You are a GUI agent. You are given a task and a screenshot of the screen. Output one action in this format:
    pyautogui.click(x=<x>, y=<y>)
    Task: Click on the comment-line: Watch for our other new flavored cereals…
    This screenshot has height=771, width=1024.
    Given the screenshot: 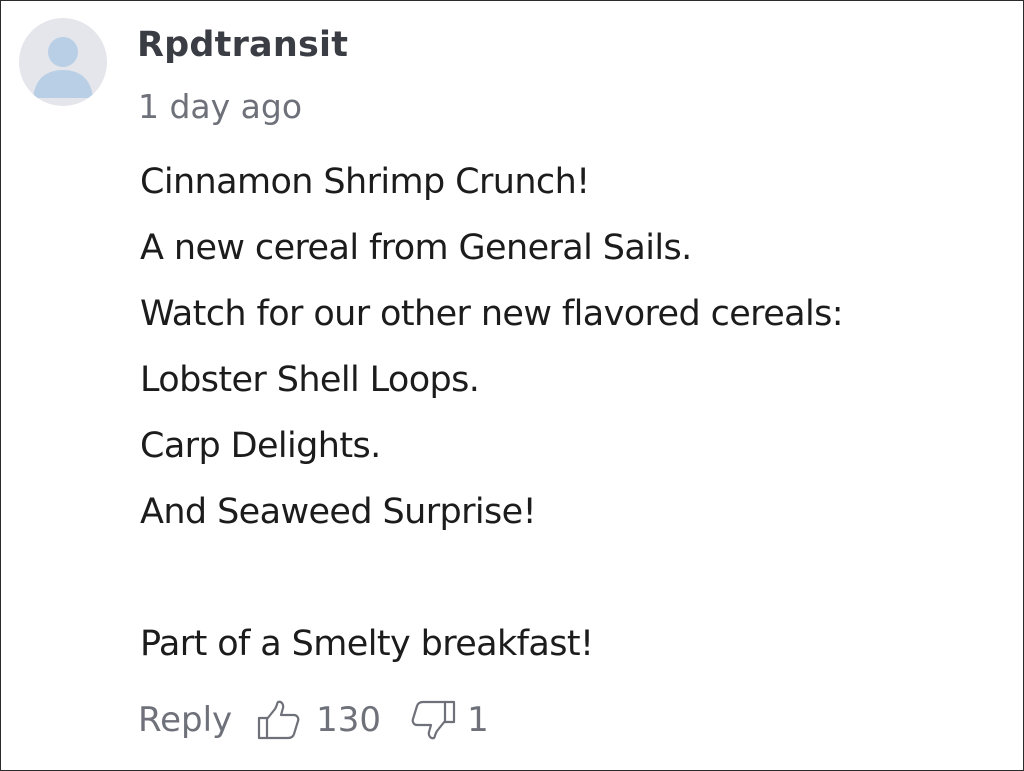 What is the action you would take?
    pyautogui.click(x=492, y=314)
    